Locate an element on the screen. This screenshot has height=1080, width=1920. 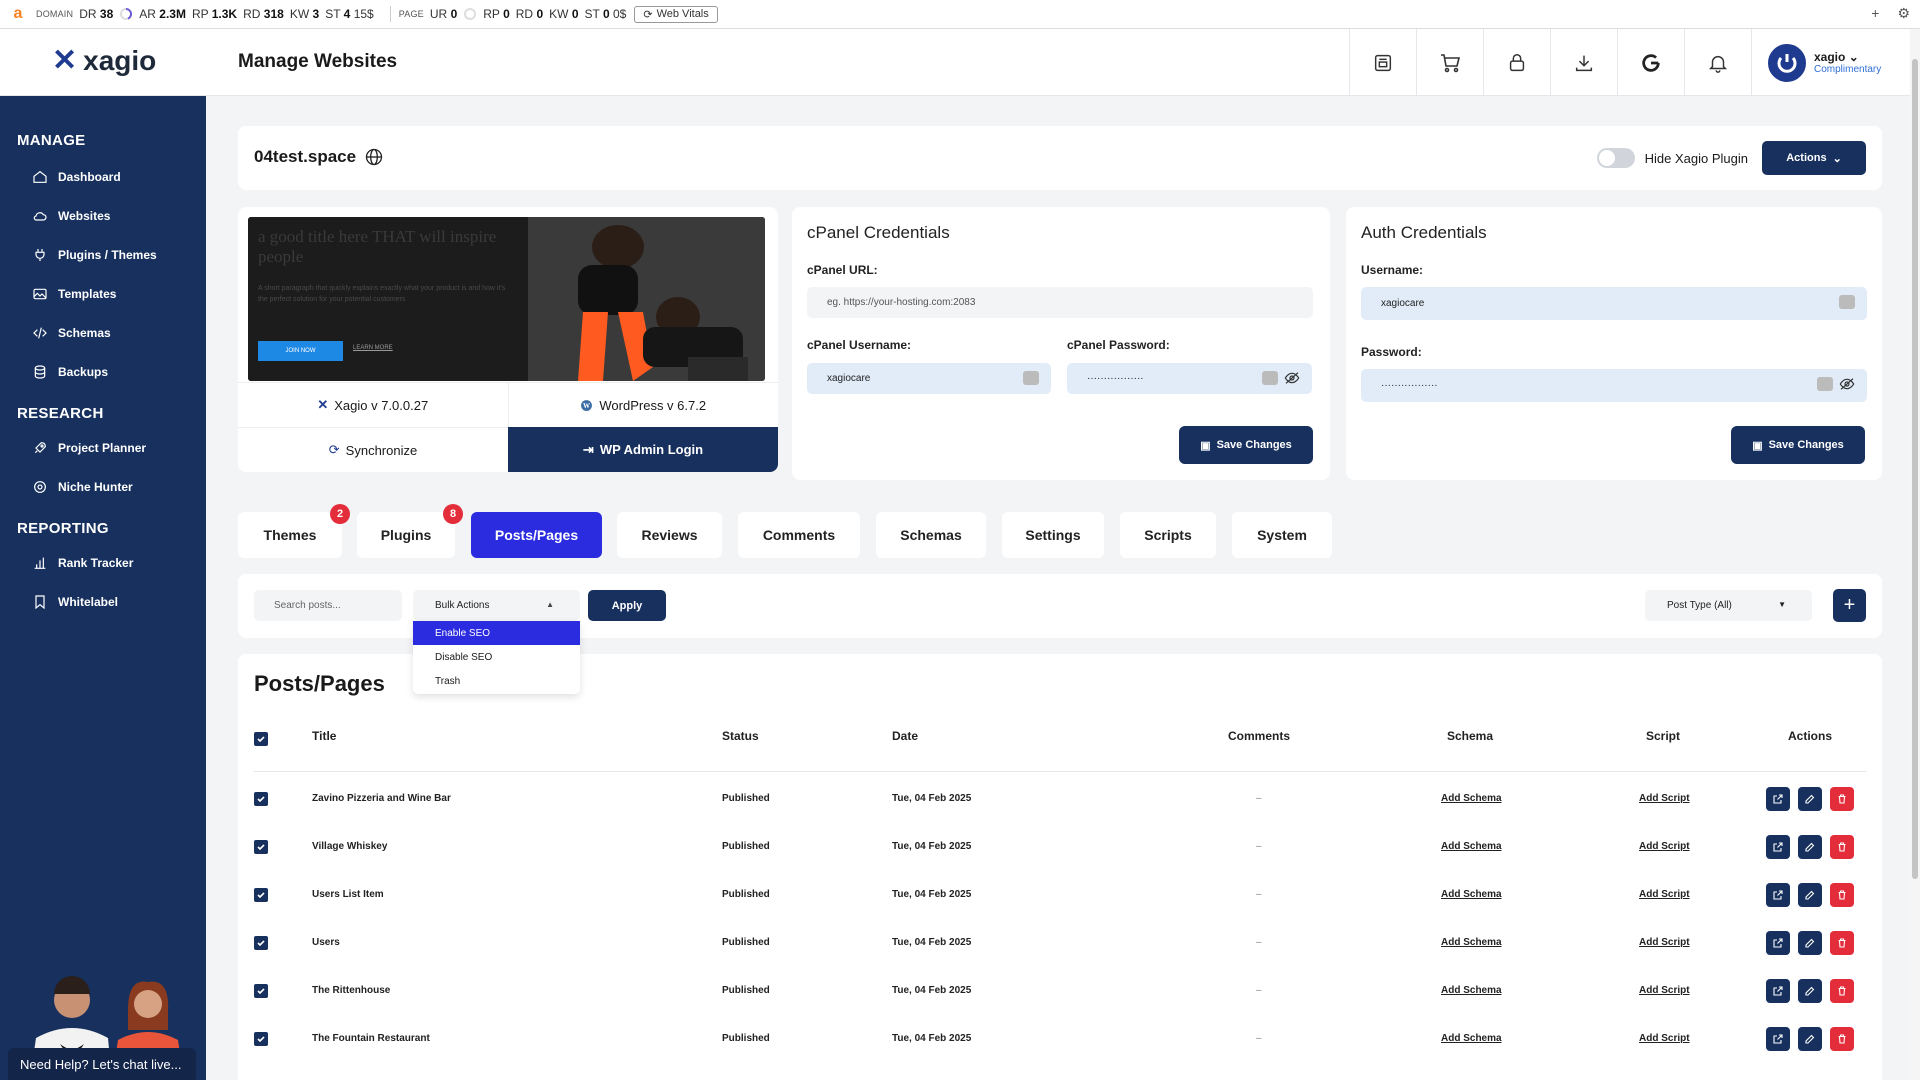
tab-system: System is located at coordinates (1282, 535).